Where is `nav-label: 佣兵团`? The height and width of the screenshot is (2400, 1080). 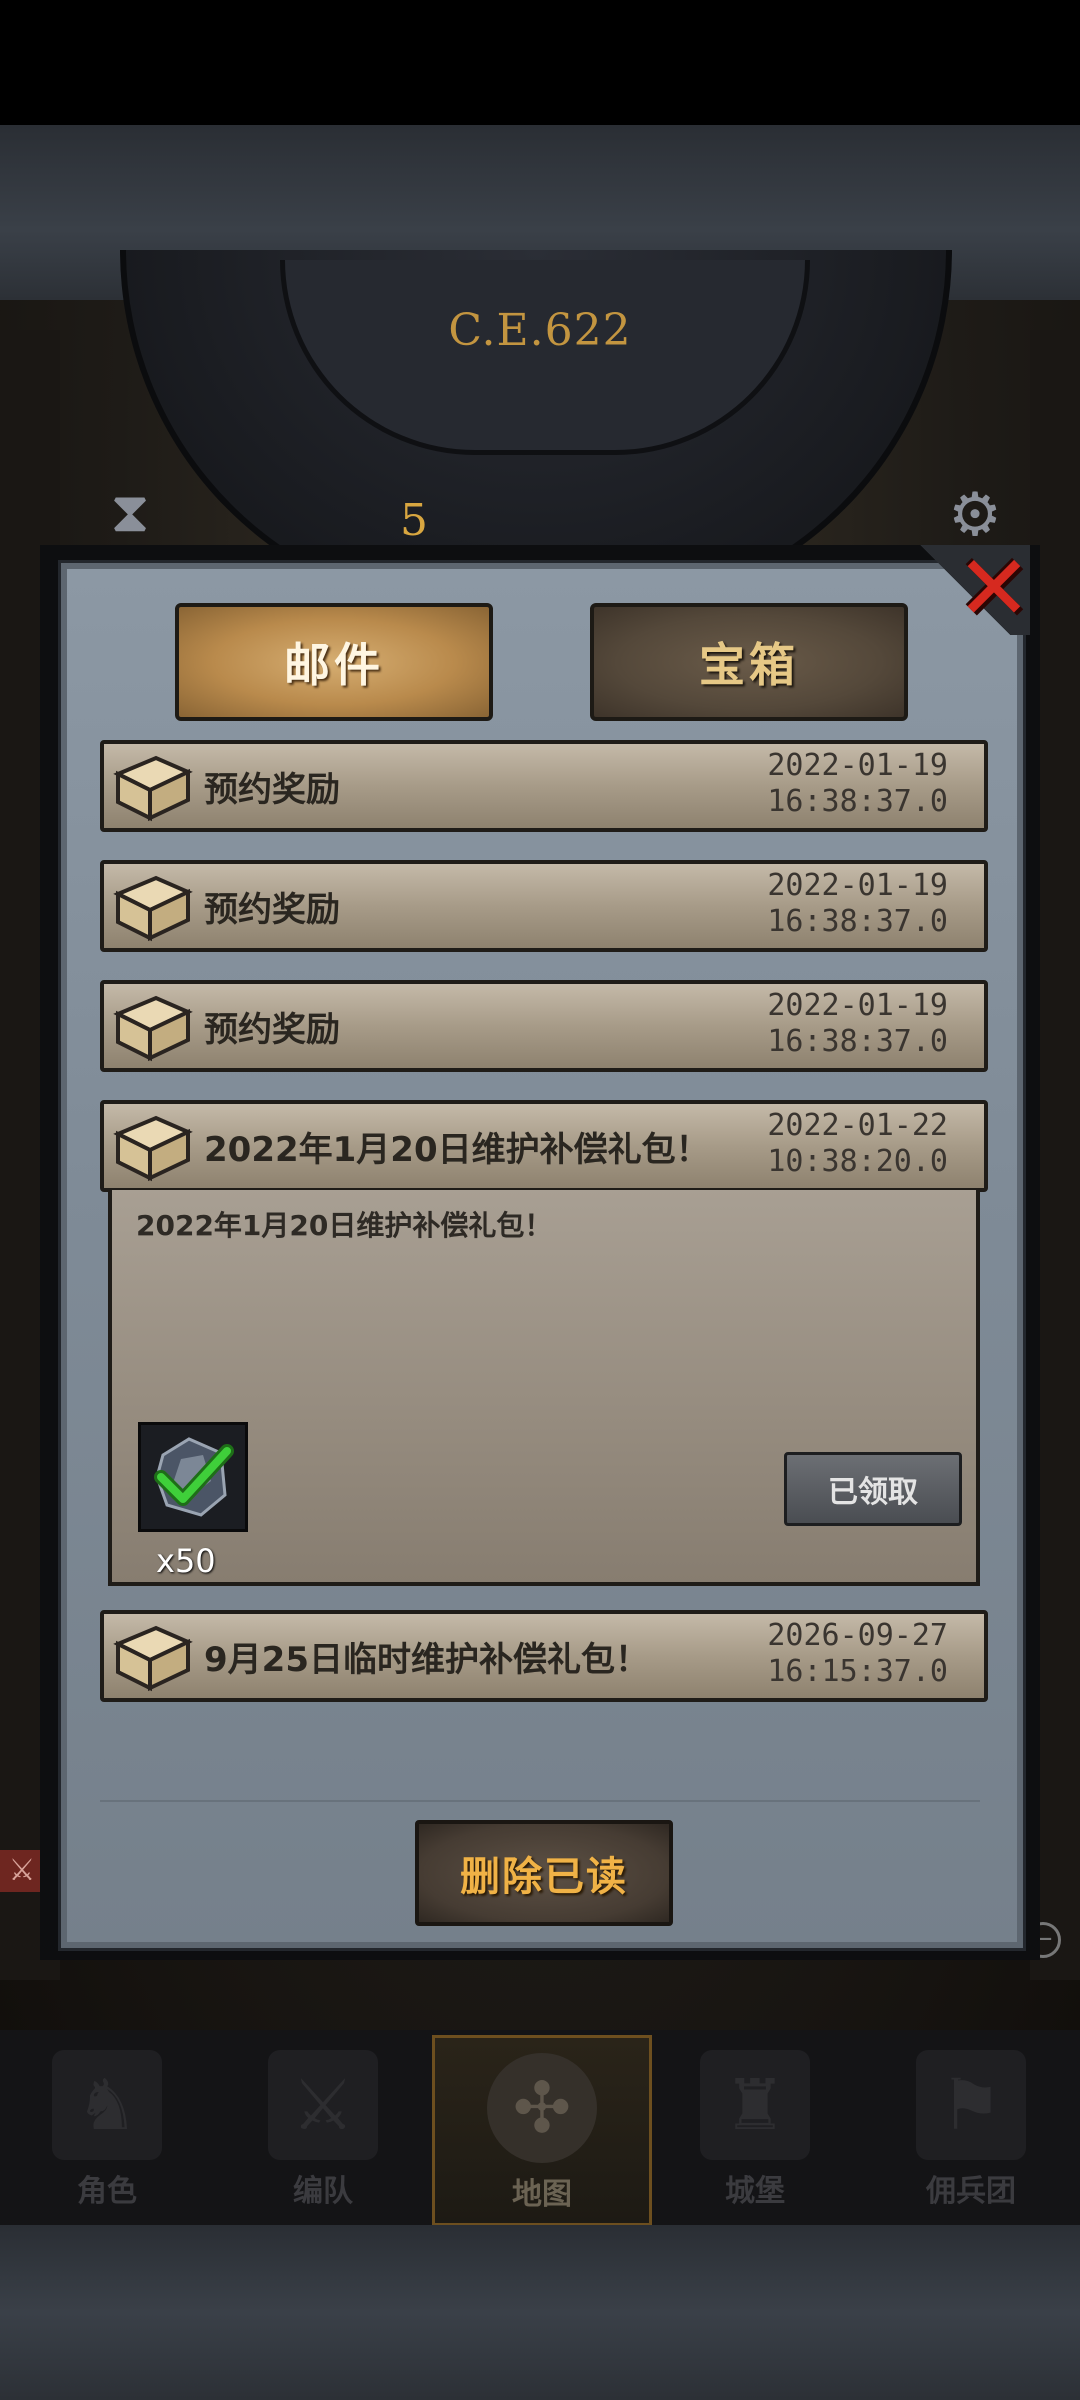 nav-label: 佣兵团 is located at coordinates (971, 2191).